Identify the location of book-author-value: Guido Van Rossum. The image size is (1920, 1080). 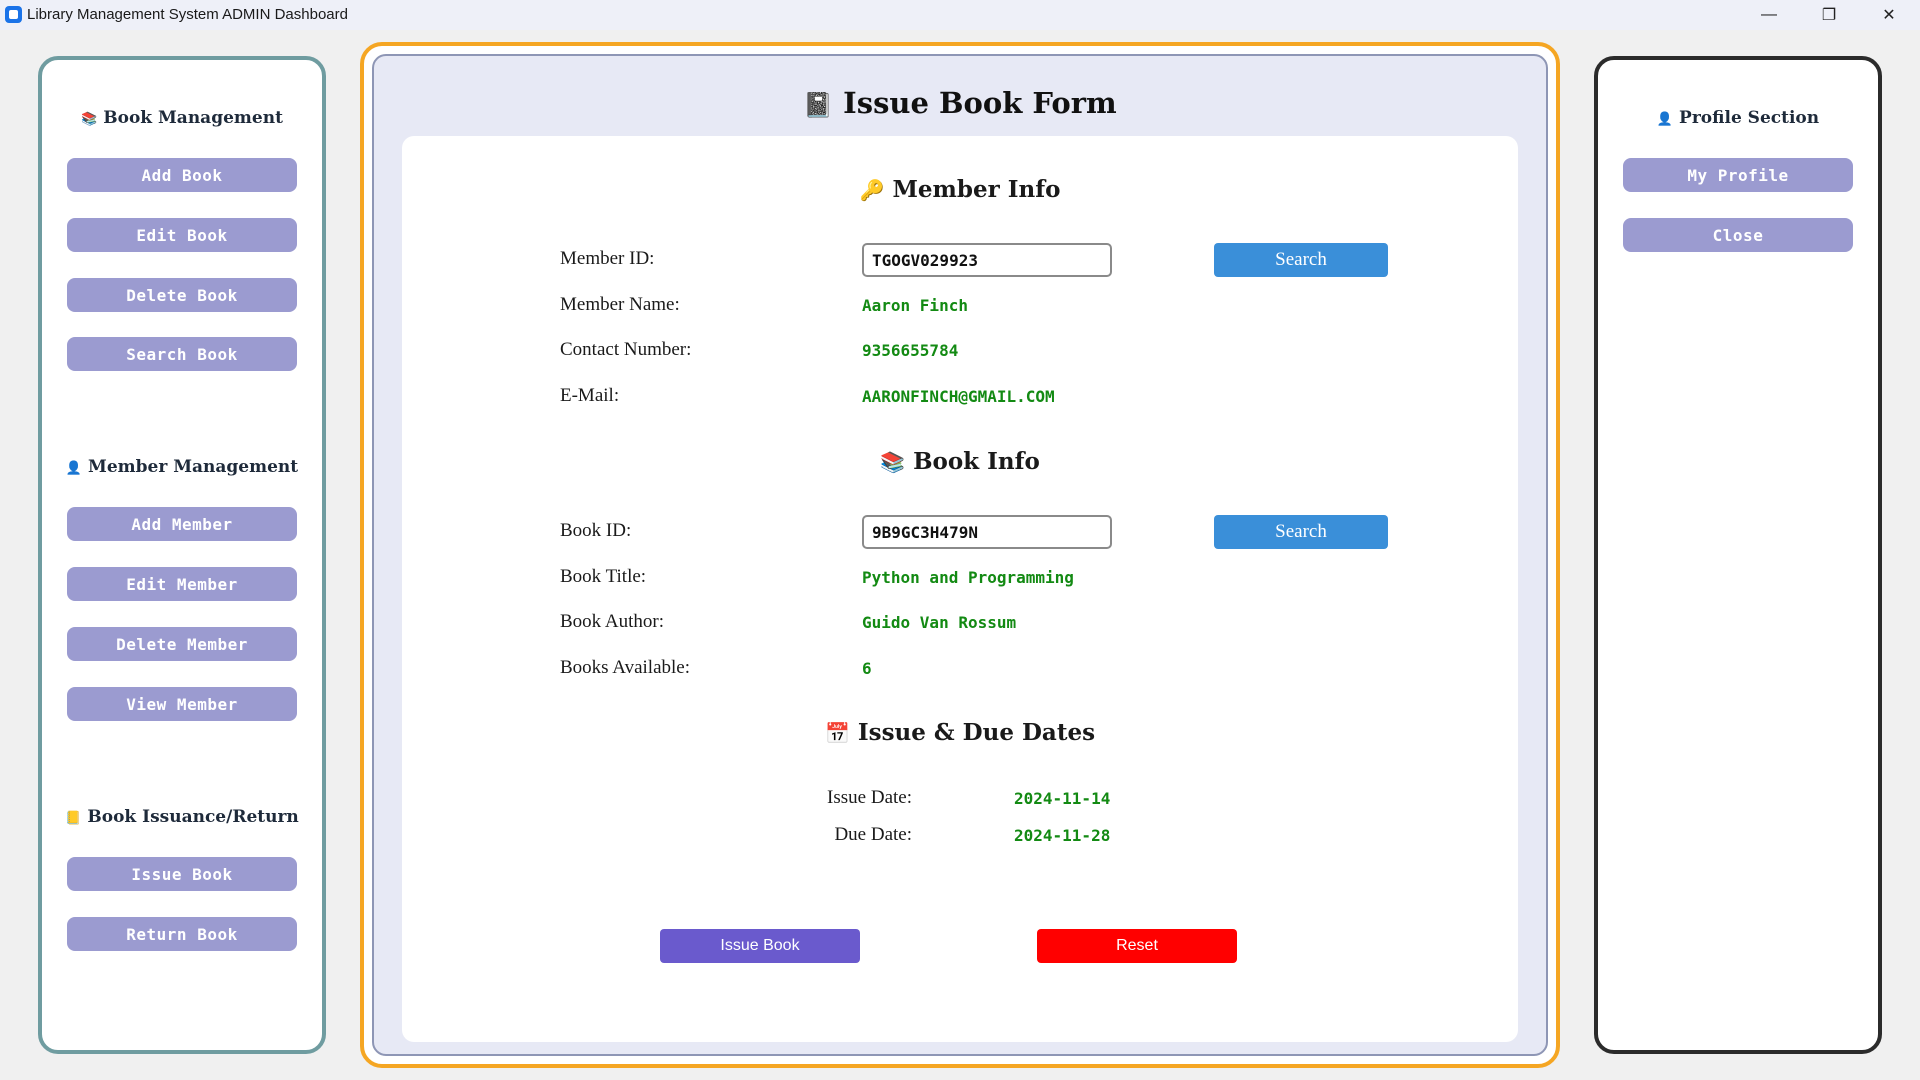
(939, 622).